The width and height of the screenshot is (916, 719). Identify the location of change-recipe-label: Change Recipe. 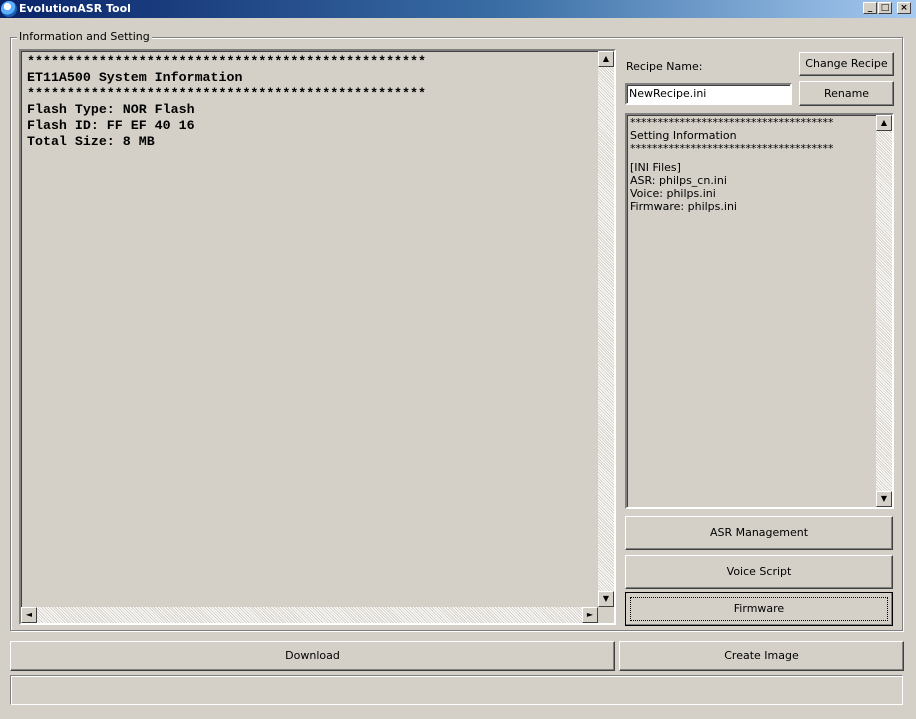
(846, 63).